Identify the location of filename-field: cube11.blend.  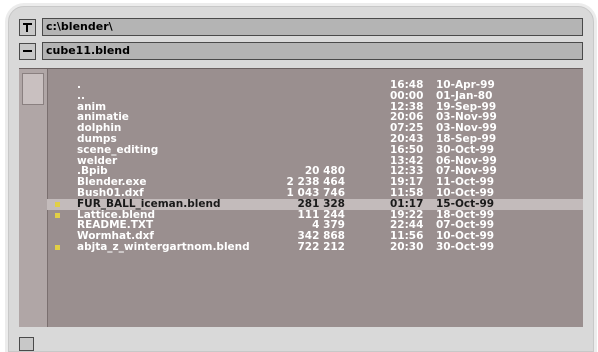
(312, 51).